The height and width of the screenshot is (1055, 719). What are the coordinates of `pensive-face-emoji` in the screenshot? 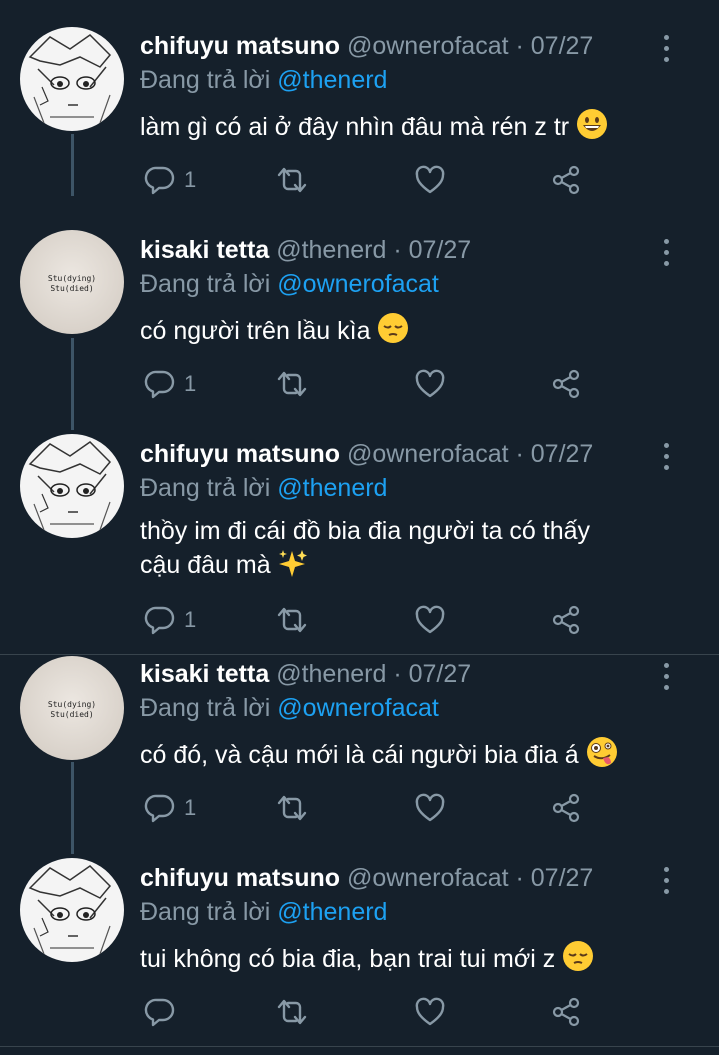 It's located at (578, 960).